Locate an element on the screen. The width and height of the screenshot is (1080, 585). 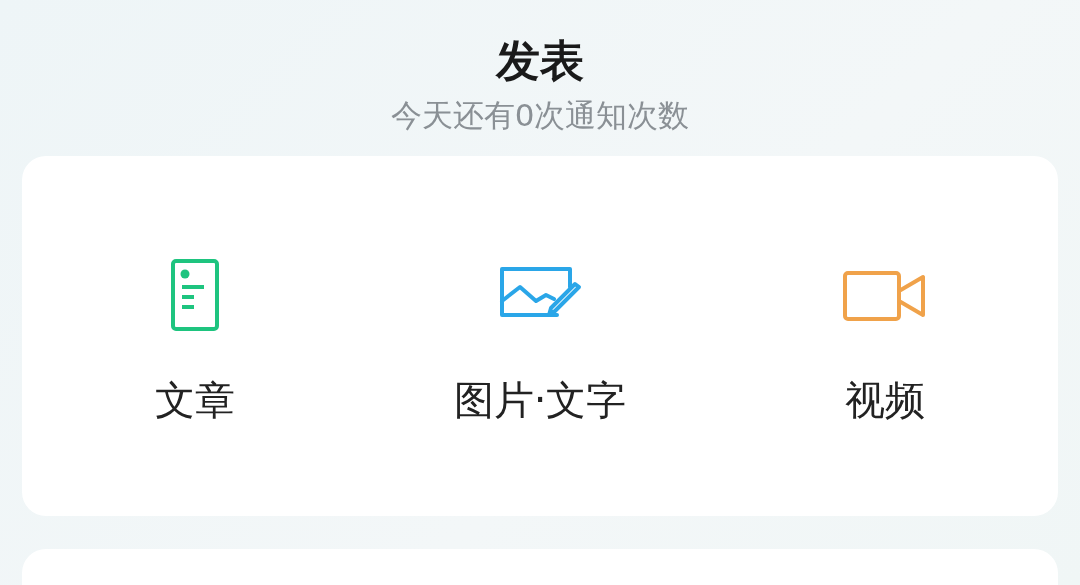
publish-option: 图片·文字 is located at coordinates (540, 341).